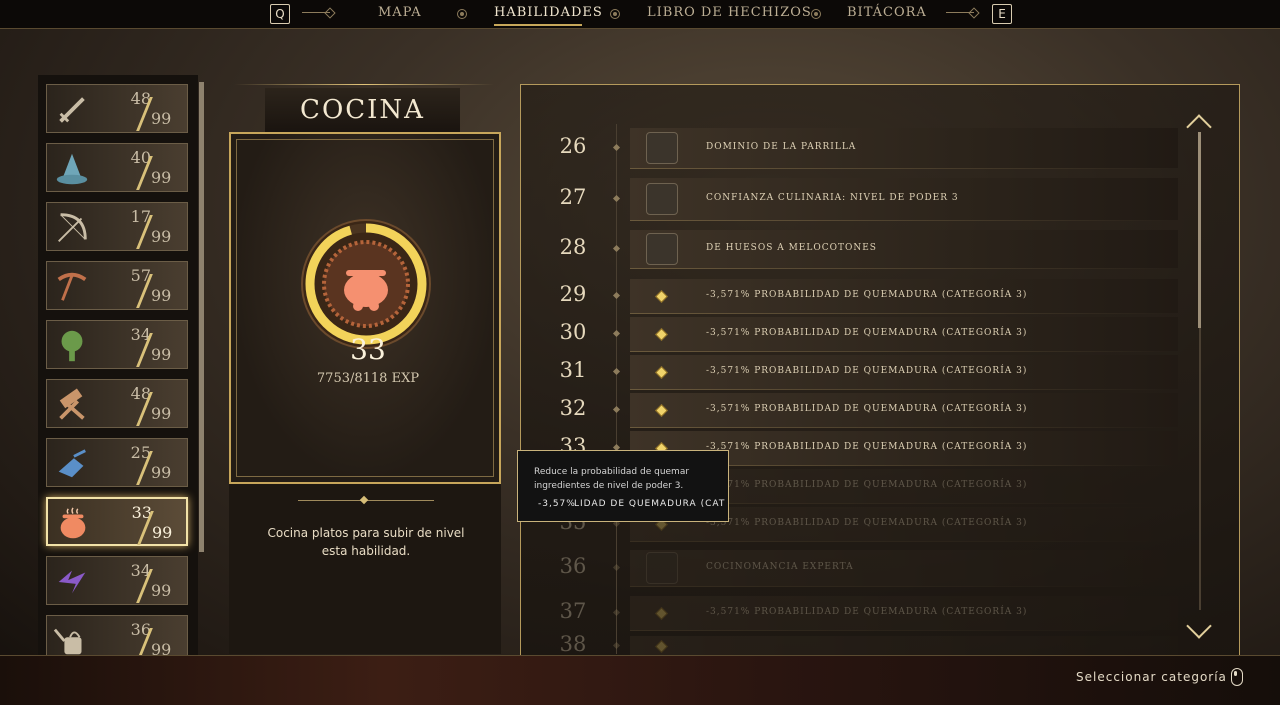 The image size is (1280, 705). I want to click on active-tab-underline, so click(538, 25).